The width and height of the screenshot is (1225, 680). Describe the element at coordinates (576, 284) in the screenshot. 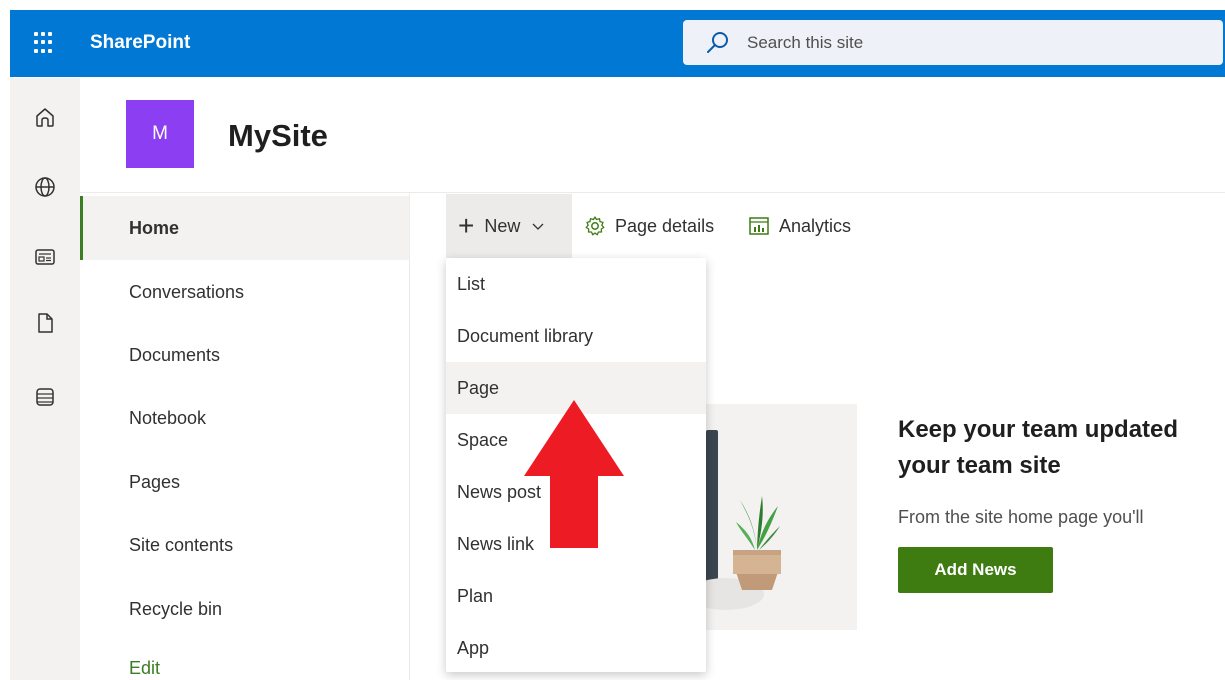

I see `menu-item-list: List` at that location.